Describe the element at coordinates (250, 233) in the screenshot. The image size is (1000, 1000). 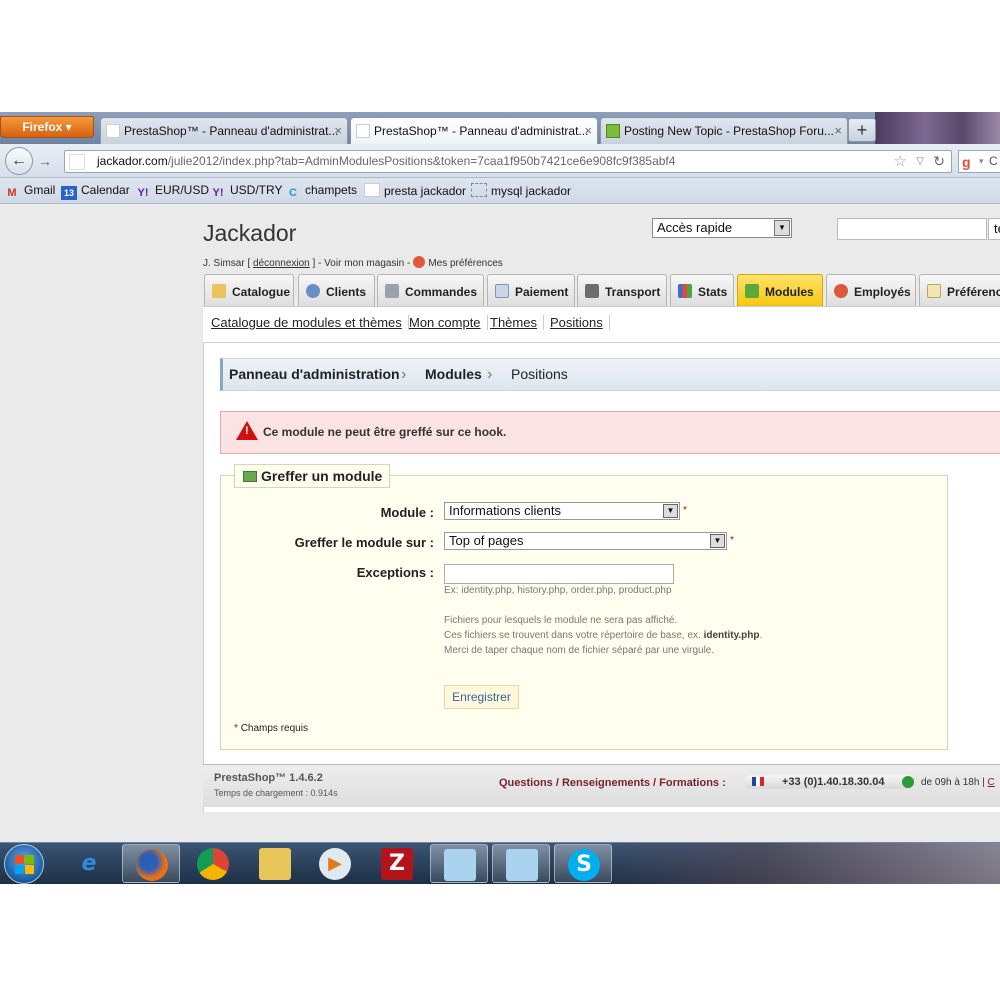
I see `site-title: Jackador` at that location.